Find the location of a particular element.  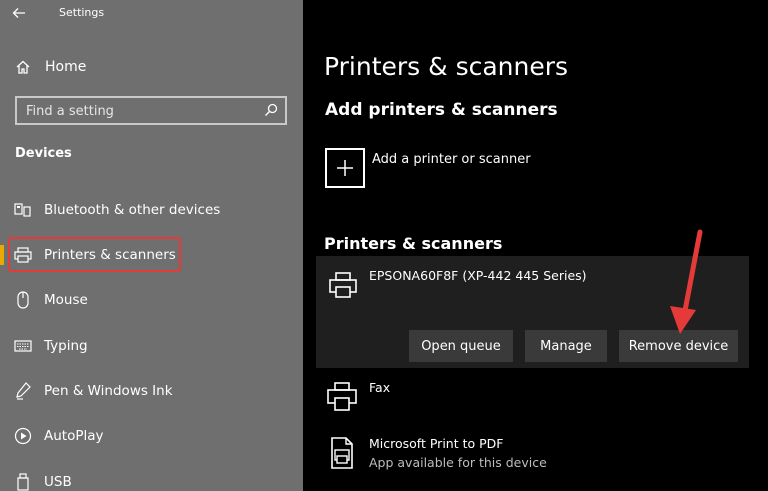

search-icon is located at coordinates (271, 110).